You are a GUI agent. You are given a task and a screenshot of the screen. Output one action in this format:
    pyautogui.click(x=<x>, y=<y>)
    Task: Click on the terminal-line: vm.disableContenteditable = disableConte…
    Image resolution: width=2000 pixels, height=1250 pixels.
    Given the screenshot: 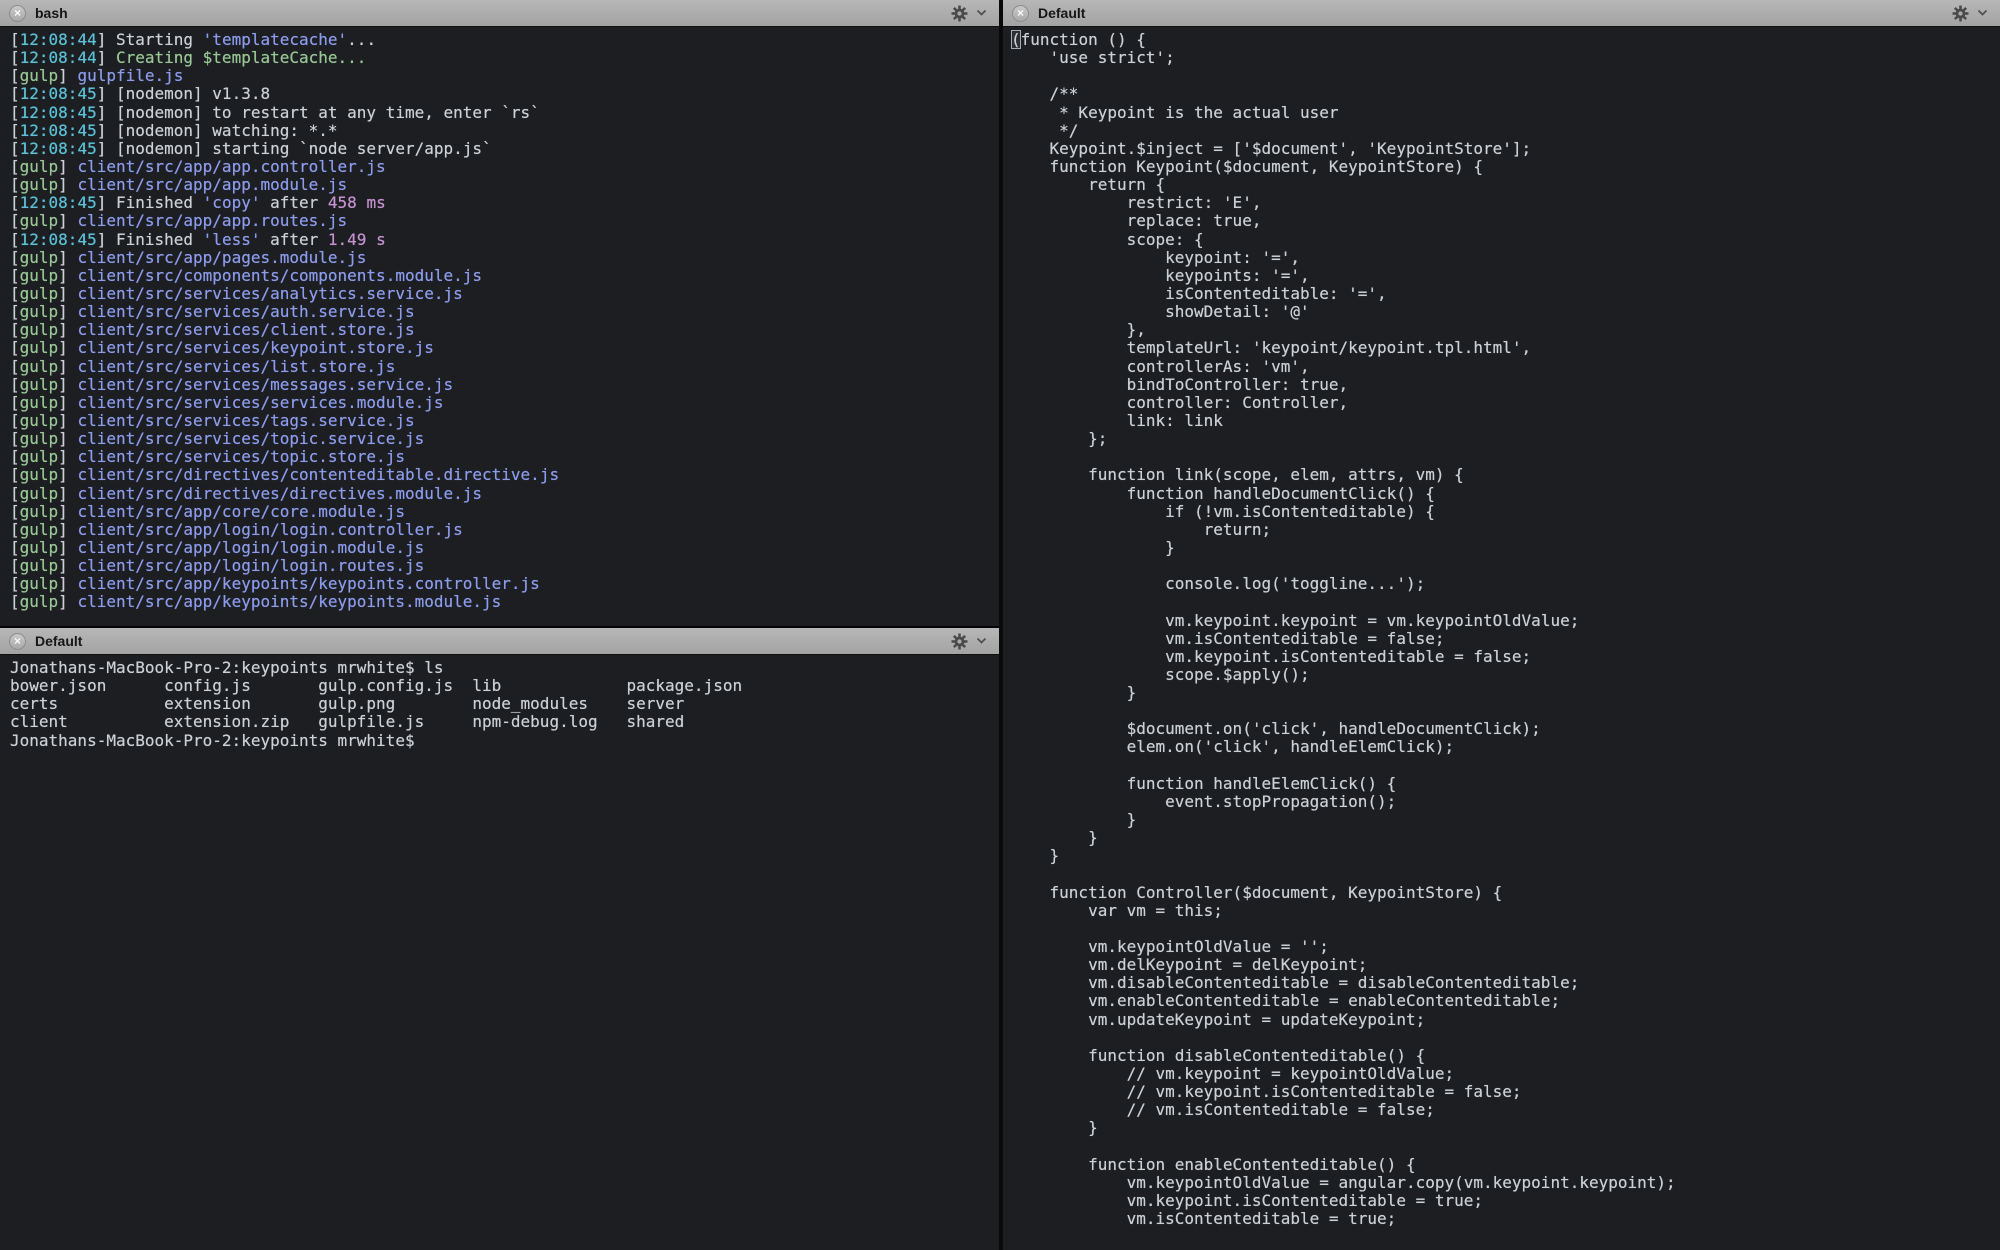 What is the action you would take?
    pyautogui.click(x=1295, y=983)
    